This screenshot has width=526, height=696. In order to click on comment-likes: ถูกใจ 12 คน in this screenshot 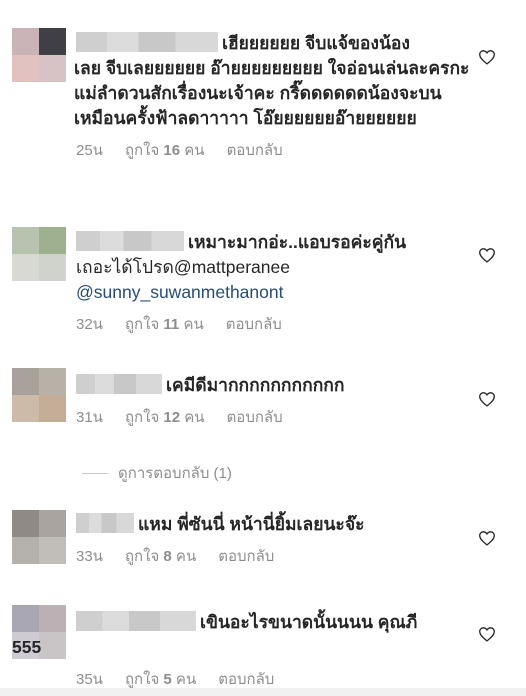, I will do `click(165, 417)`.